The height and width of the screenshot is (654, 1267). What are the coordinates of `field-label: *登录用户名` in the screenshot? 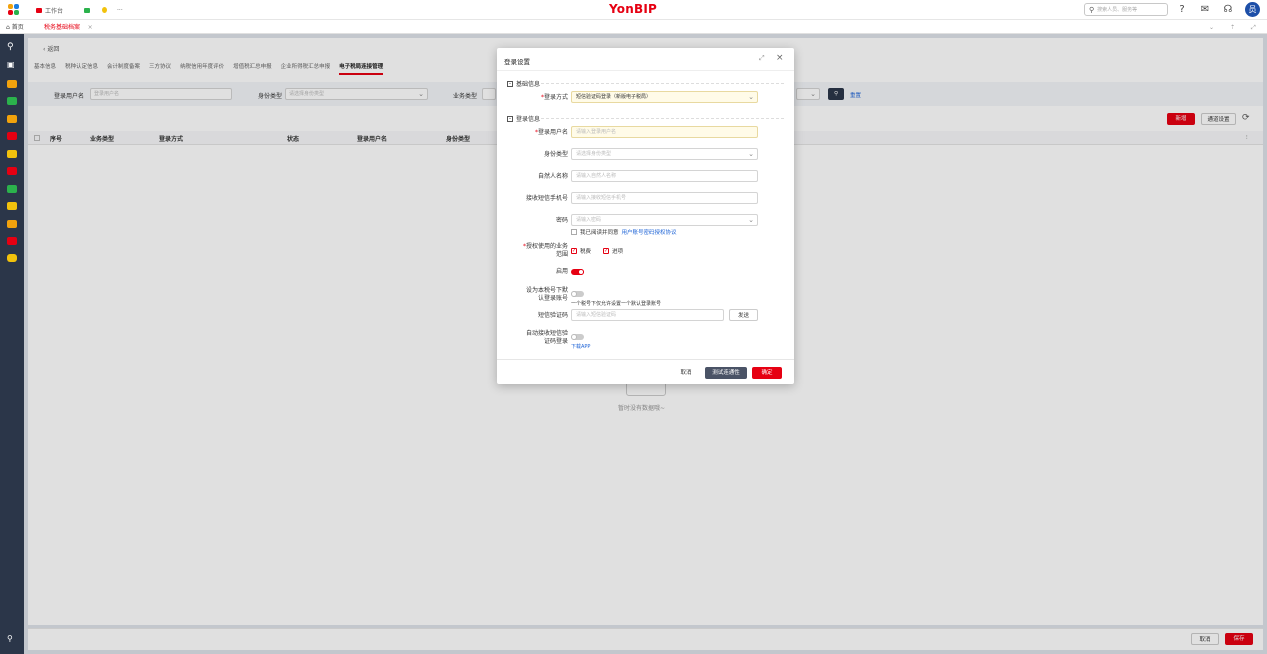 It's located at (551, 132).